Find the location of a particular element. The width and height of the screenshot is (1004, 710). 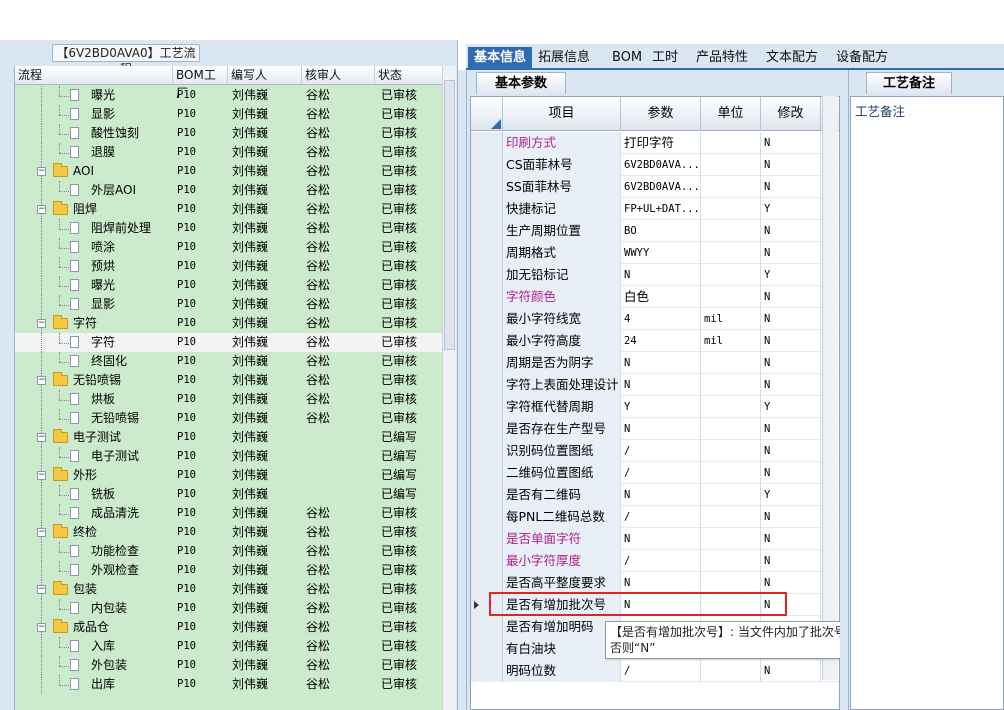

col-header-item: 项目 is located at coordinates (562, 114).